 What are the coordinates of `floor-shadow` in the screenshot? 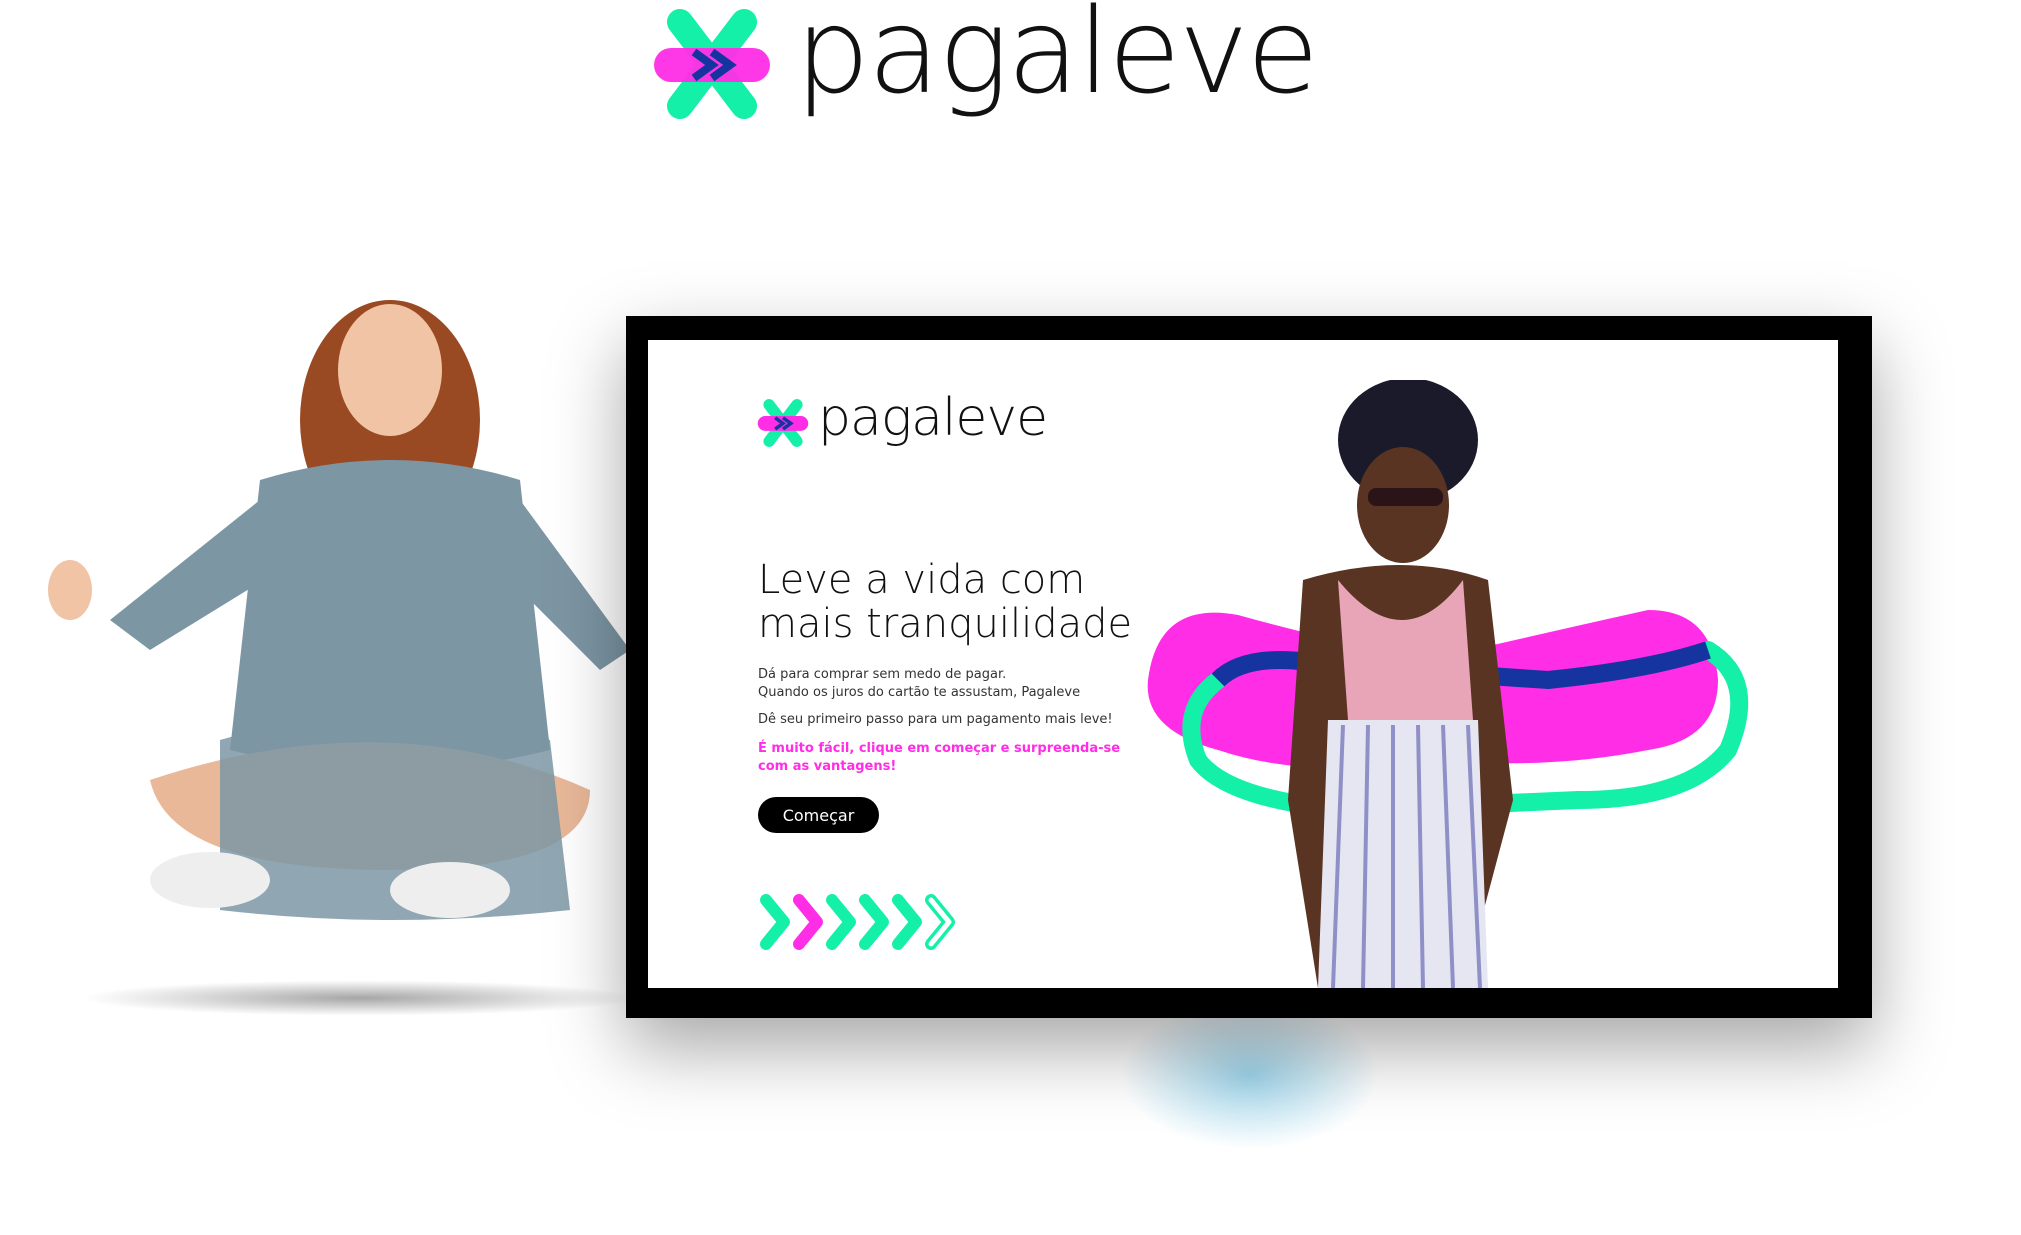 It's located at (360, 998).